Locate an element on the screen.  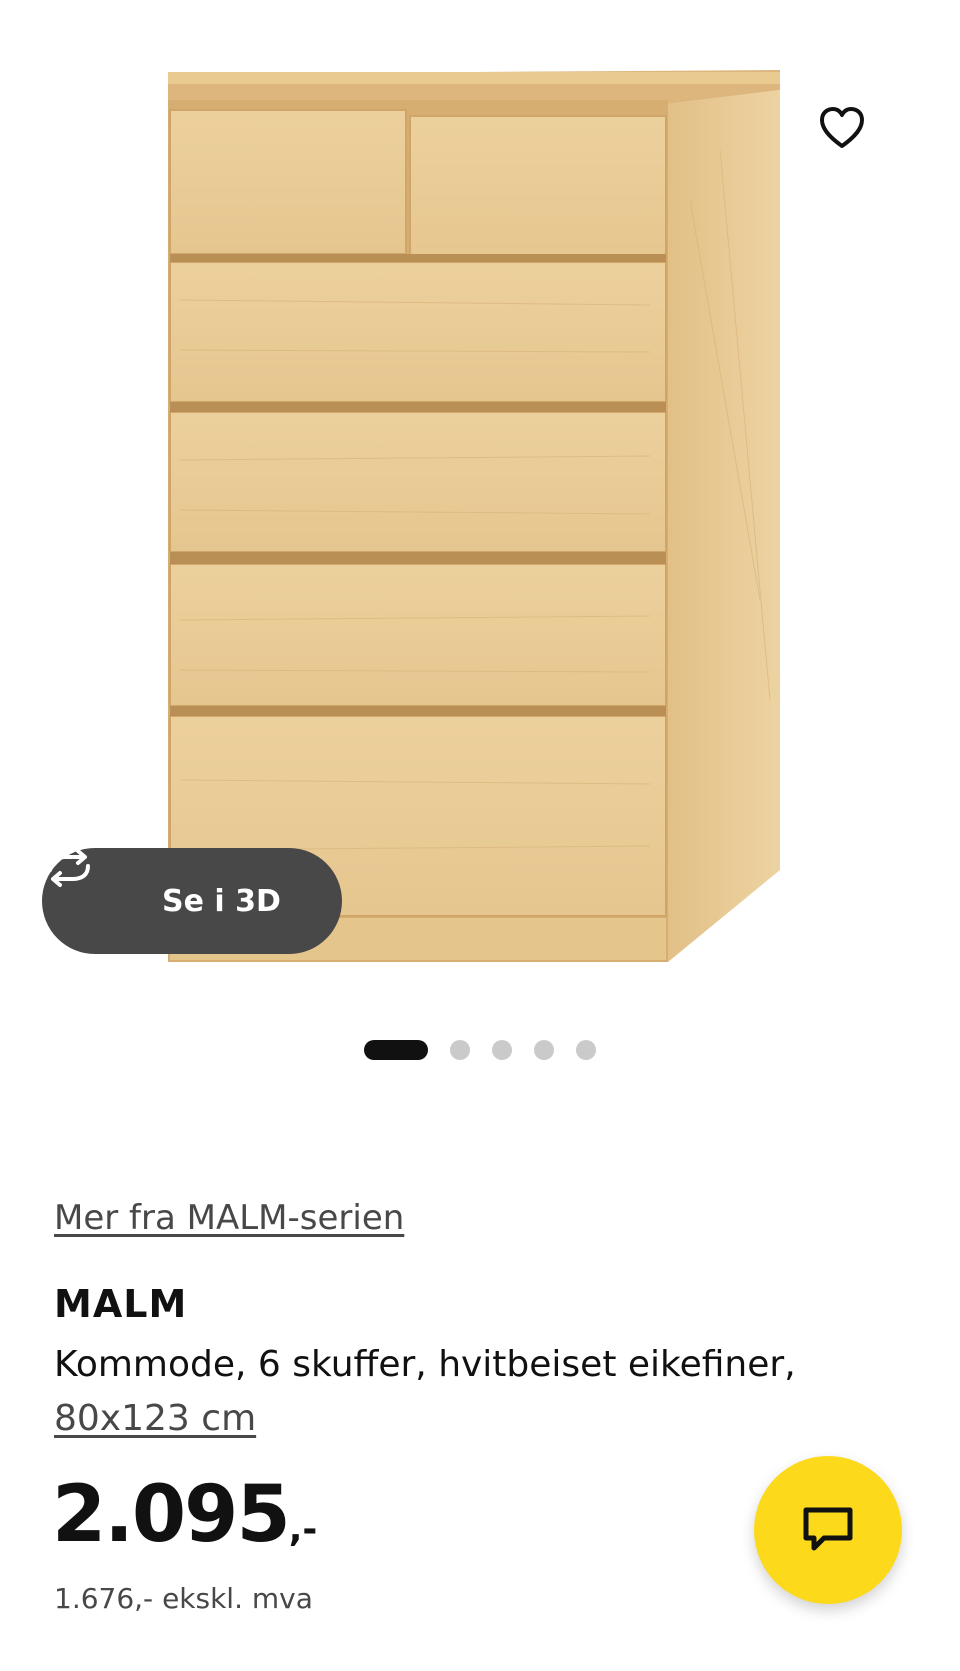
product-name: MALM is located at coordinates (121, 1304).